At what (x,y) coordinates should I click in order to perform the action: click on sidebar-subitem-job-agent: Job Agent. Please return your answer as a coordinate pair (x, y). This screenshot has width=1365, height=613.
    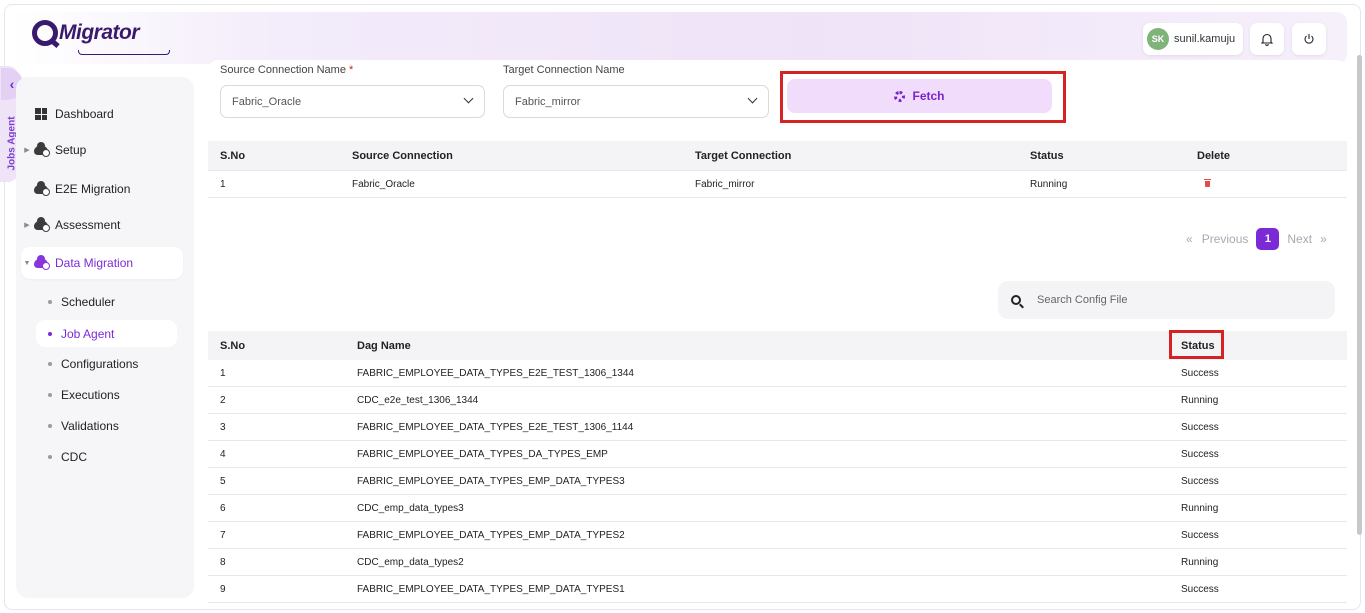
    Looking at the image, I should click on (106, 333).